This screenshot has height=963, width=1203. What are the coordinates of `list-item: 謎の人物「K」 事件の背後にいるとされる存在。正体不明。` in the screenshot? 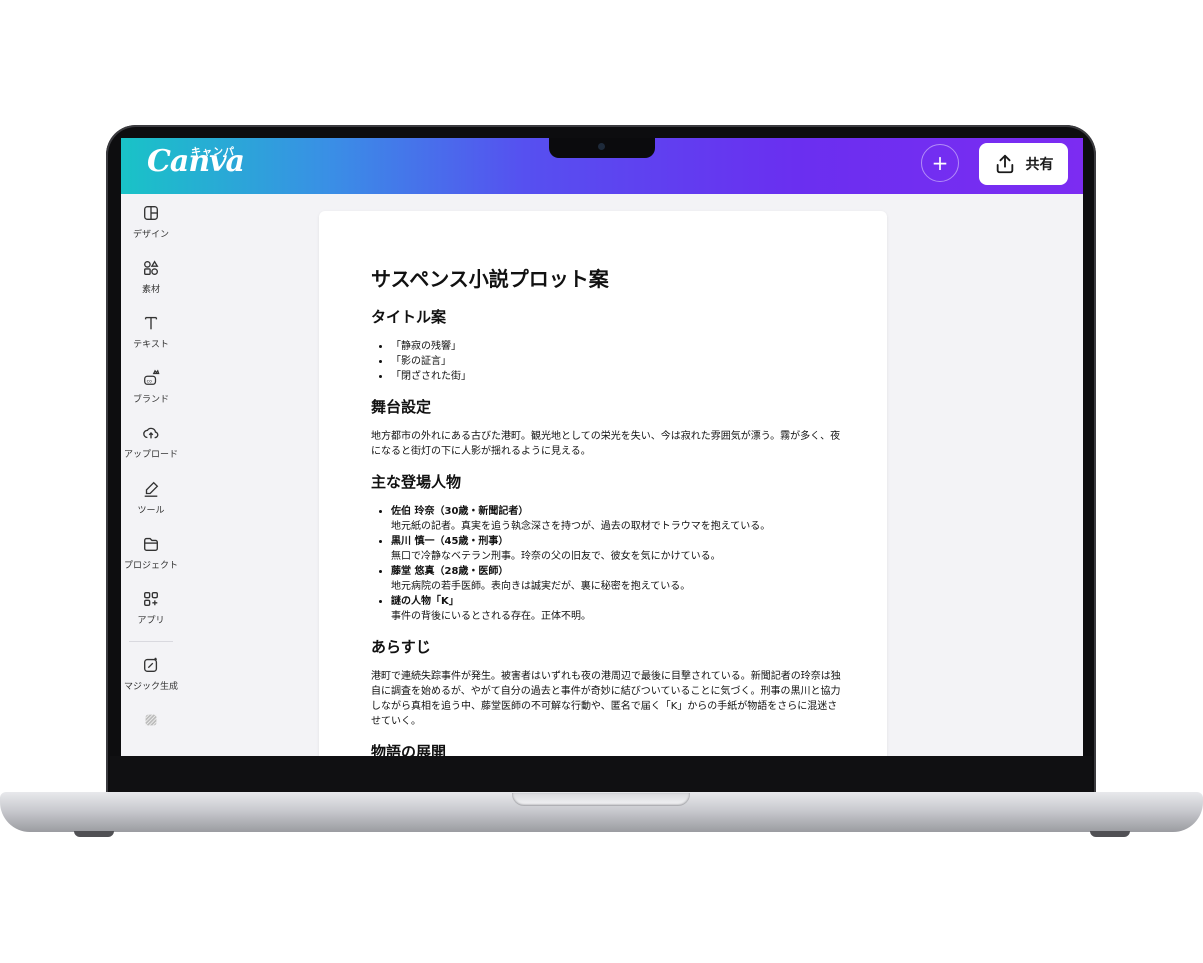 It's located at (616, 609).